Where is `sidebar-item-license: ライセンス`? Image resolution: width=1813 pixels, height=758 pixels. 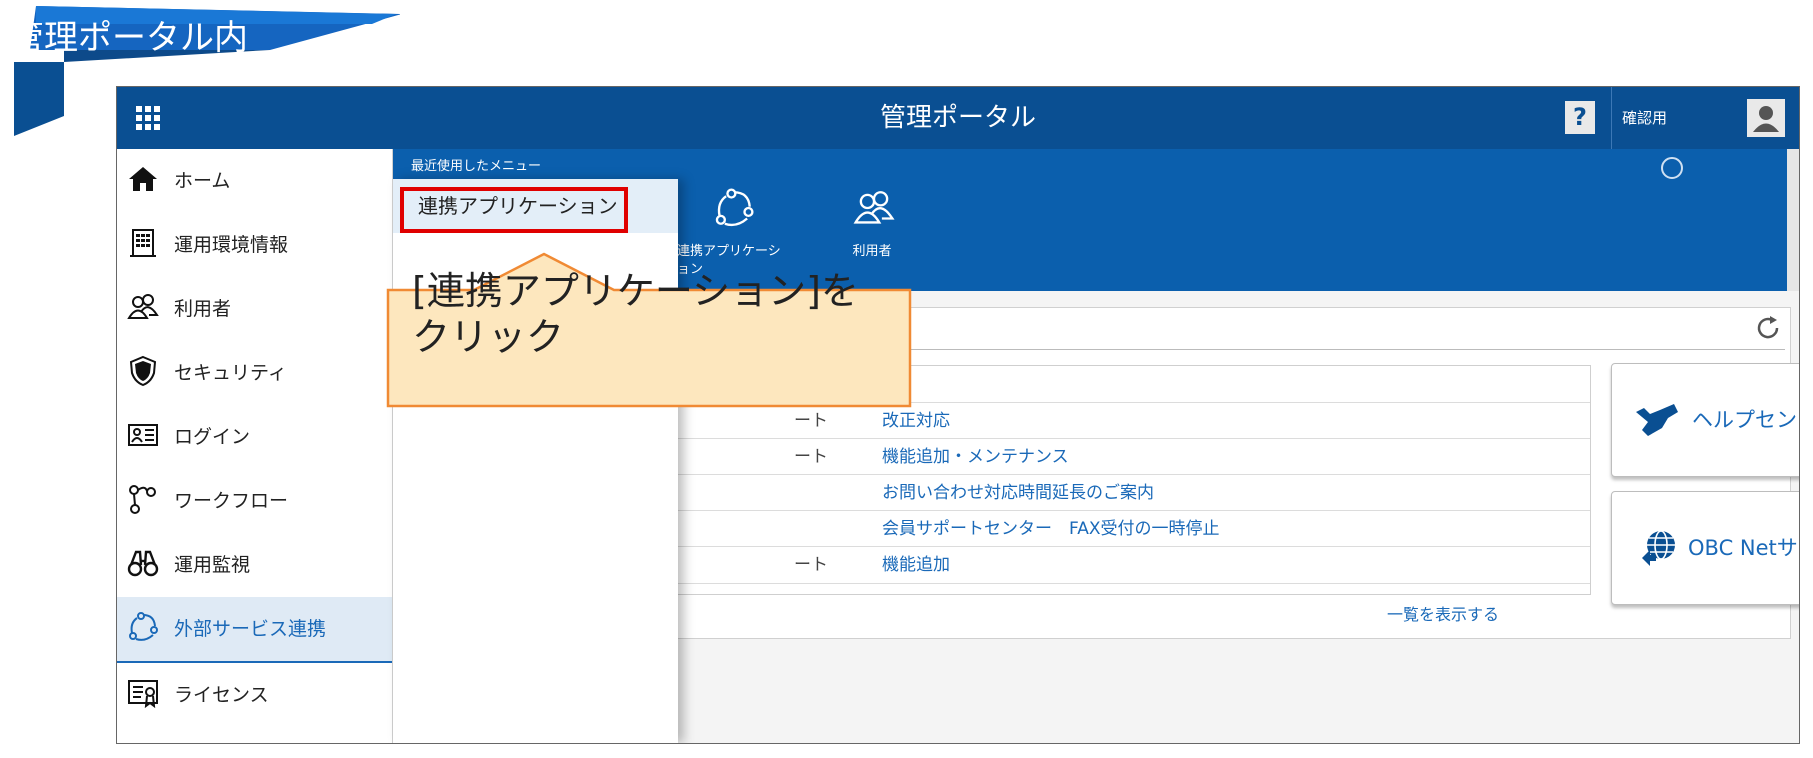
sidebar-item-license: ライセンス is located at coordinates (254, 695).